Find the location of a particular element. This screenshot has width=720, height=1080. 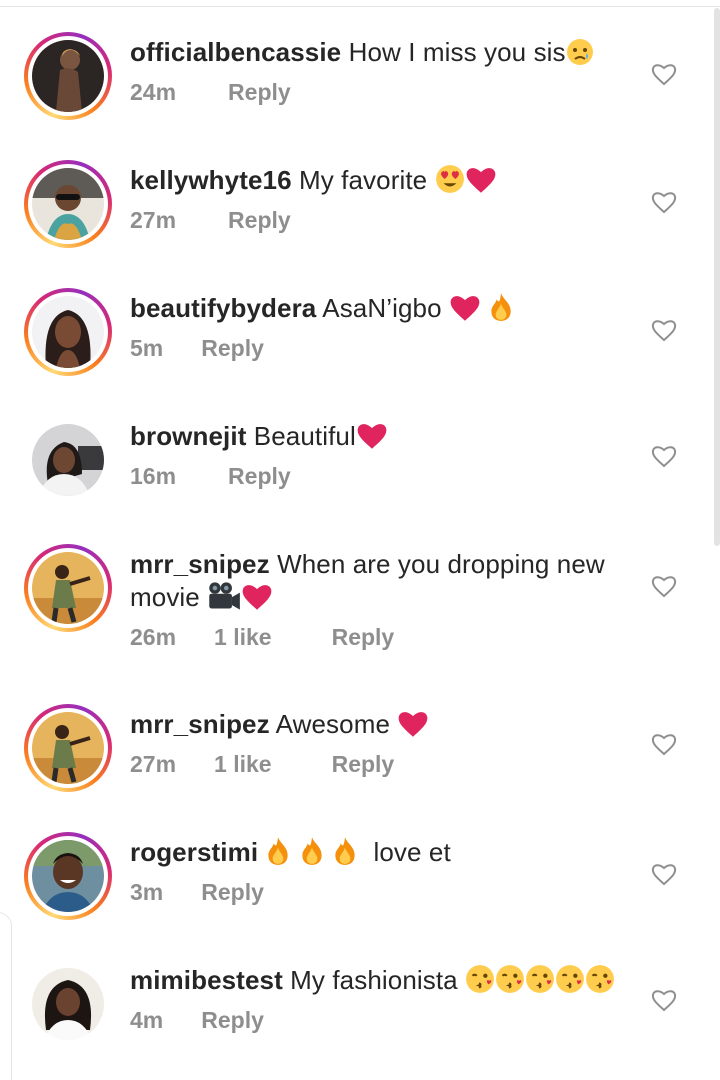

comment-text: My fashionista is located at coordinates (374, 980).